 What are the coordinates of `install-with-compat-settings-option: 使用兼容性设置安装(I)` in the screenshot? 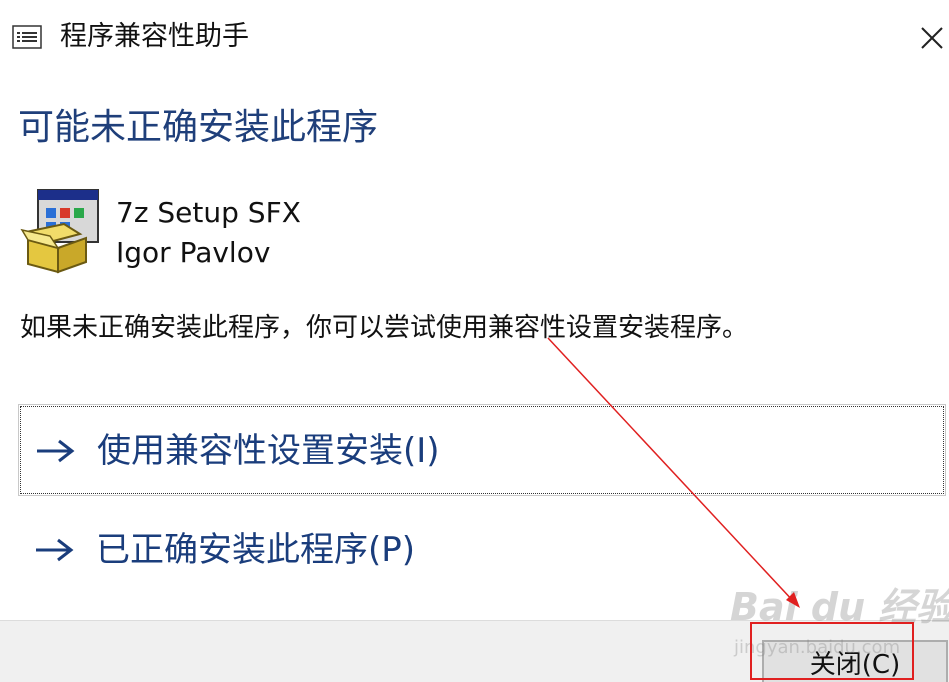 It's located at (482, 450).